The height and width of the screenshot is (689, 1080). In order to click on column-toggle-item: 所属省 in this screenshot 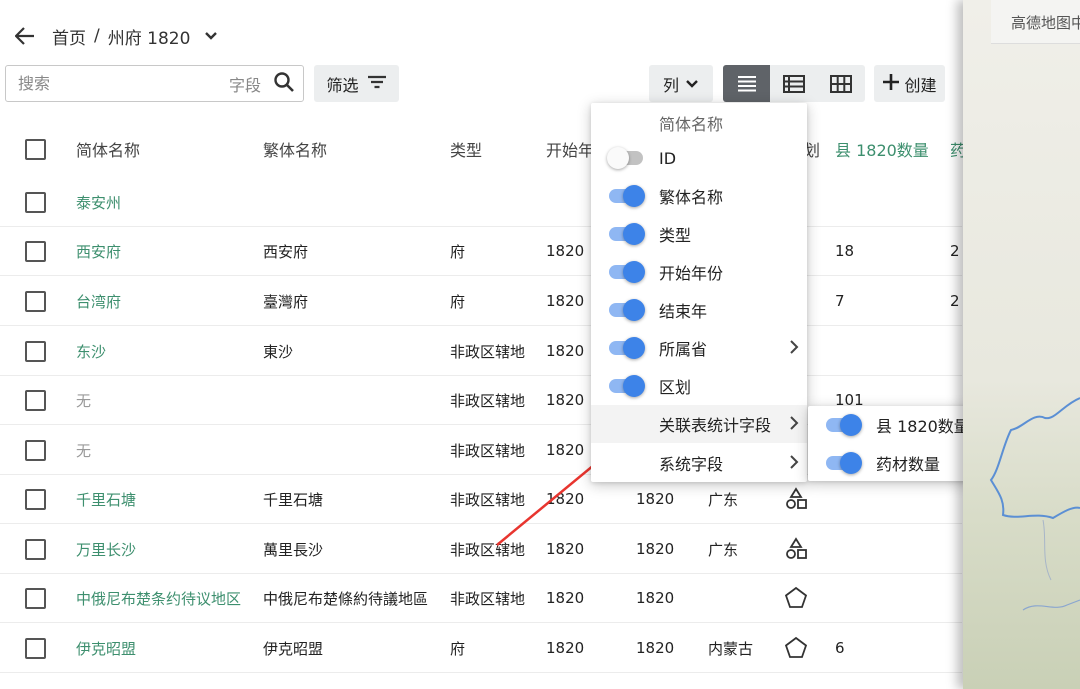, I will do `click(699, 348)`.